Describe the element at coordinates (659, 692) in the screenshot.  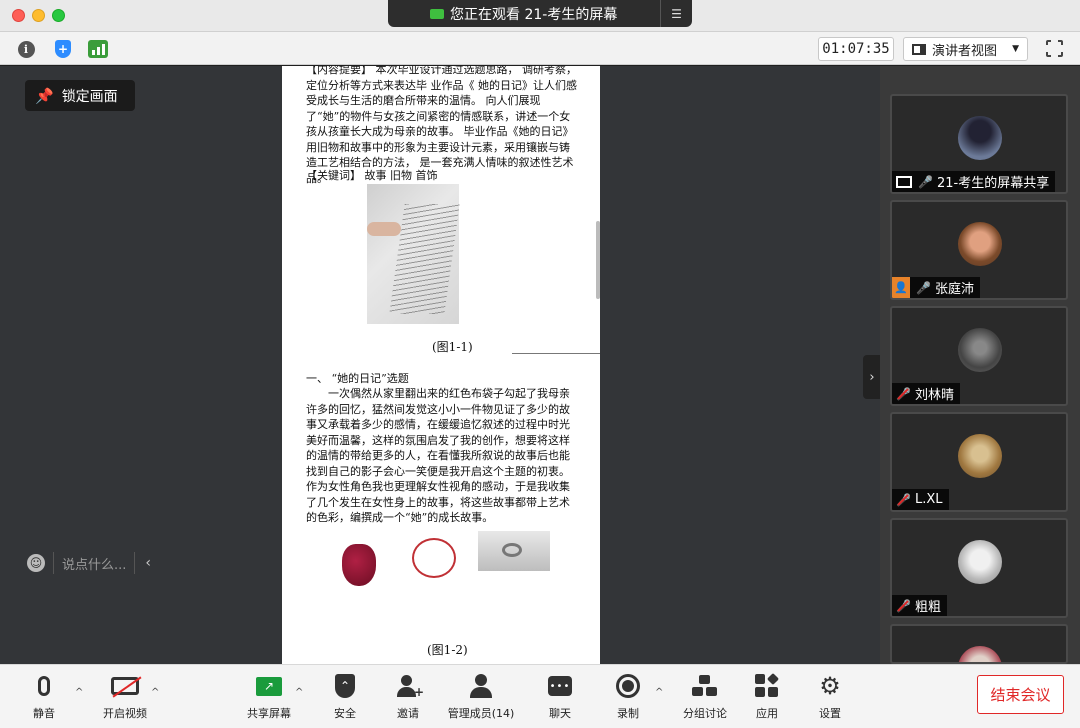
I see `record-options-caret: ^` at that location.